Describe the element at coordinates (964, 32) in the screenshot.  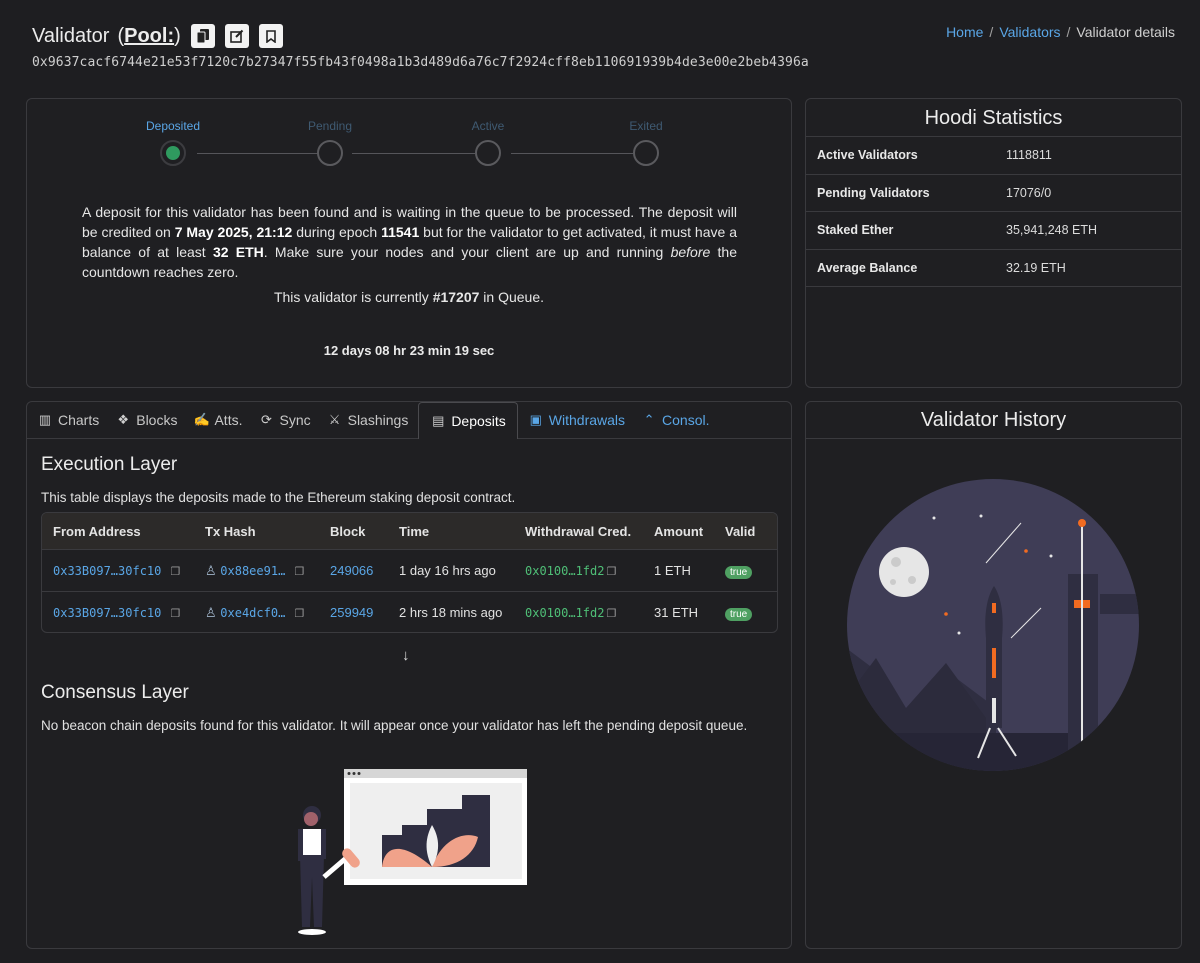
I see `breadcrumb-home: Home` at that location.